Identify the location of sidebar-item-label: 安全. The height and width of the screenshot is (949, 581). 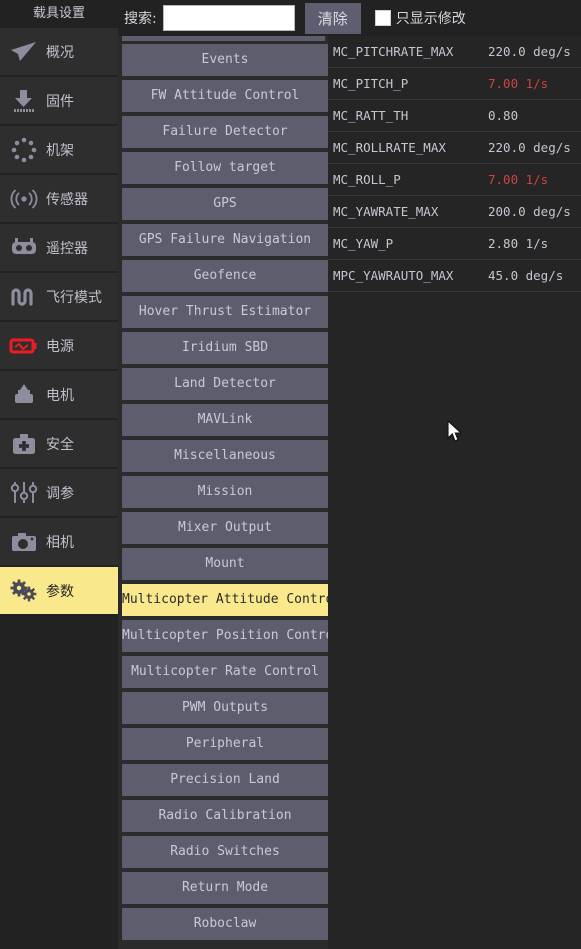
(60, 444).